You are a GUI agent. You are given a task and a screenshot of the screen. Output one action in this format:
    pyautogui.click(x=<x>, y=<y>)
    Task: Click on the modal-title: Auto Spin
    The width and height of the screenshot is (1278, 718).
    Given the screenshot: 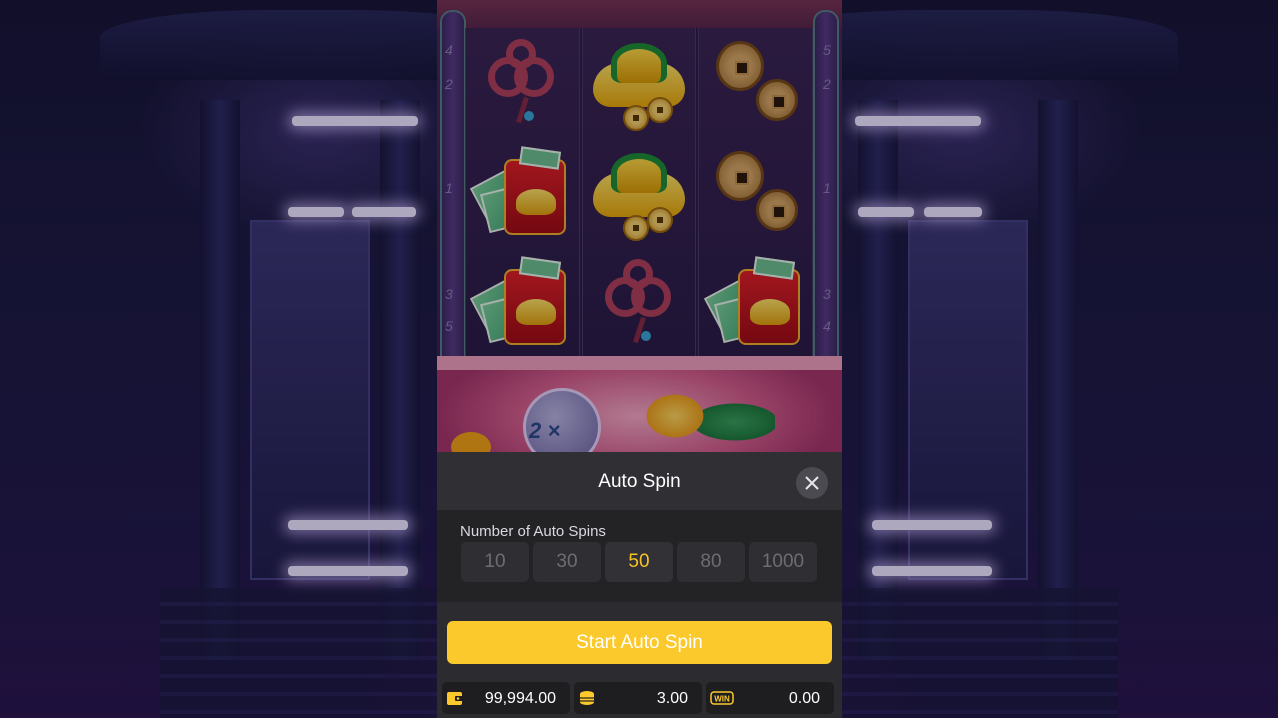 What is the action you would take?
    pyautogui.click(x=639, y=481)
    